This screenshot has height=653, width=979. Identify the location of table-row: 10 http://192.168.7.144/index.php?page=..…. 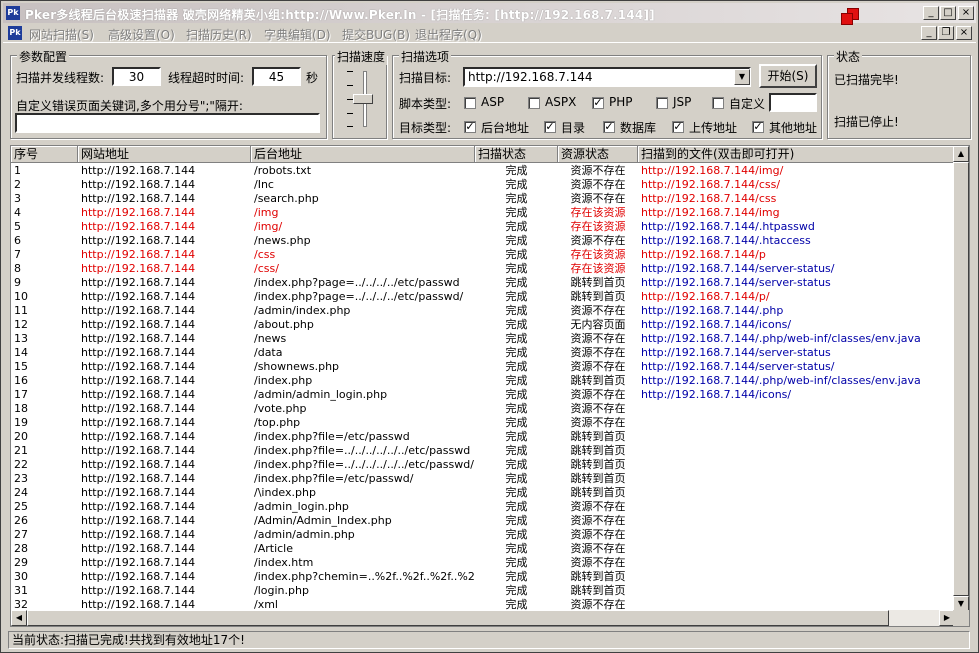
(483, 297).